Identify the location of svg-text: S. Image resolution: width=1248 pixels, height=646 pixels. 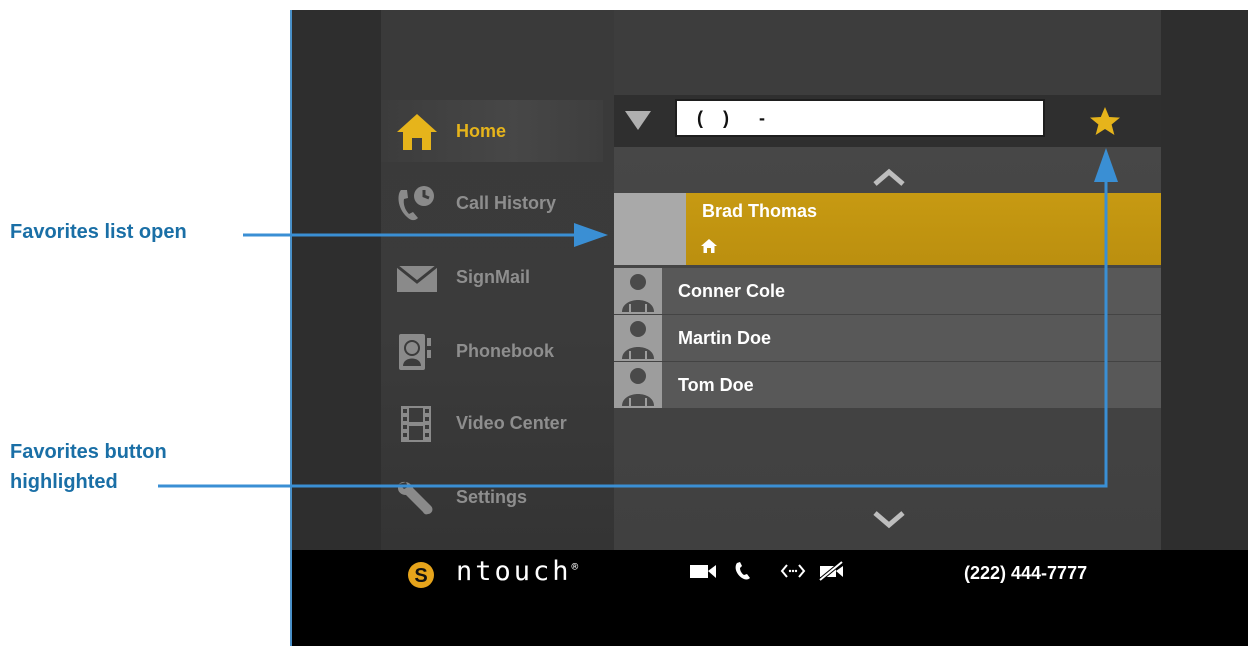
(420, 576).